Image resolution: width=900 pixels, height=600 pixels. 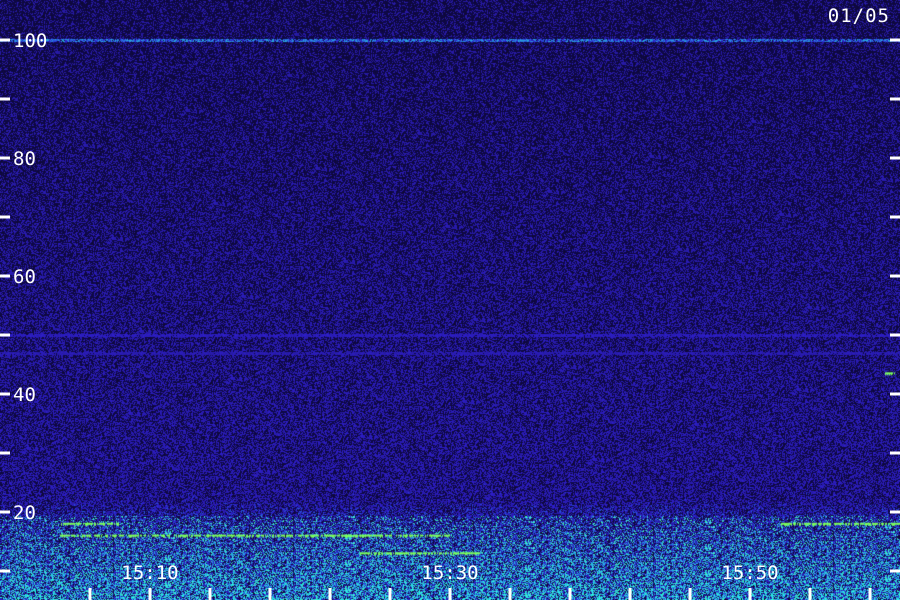 I want to click on x-tick-label: 15:30, so click(x=449, y=573).